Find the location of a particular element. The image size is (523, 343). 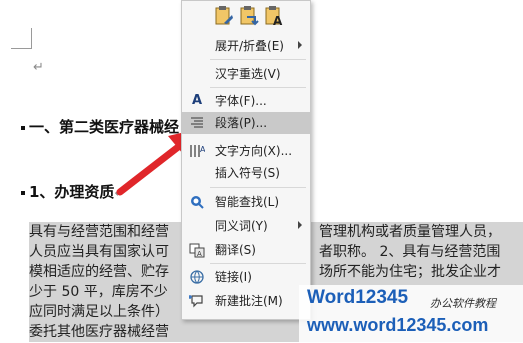

link-icon is located at coordinates (197, 277).